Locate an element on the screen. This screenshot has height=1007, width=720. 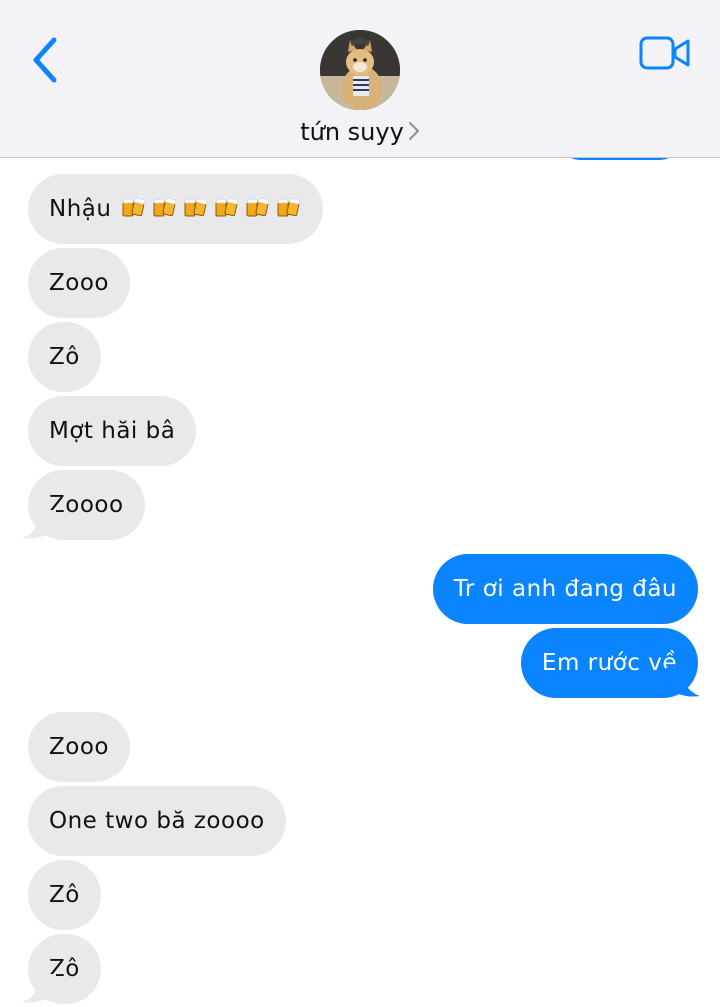
message-text: Nhậu is located at coordinates (80, 209).